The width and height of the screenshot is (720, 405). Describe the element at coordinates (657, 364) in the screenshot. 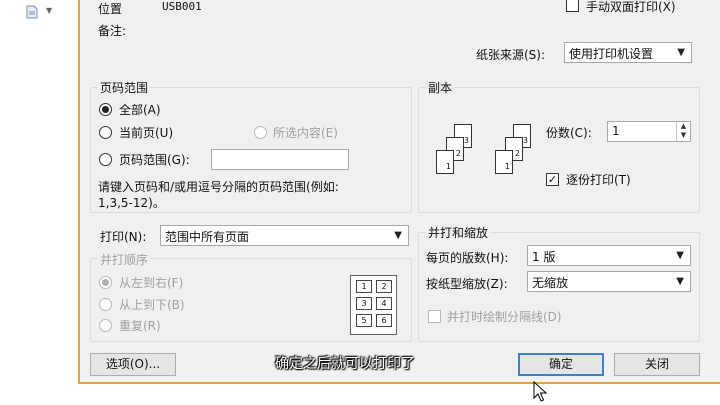

I see `close-button: 关闭` at that location.